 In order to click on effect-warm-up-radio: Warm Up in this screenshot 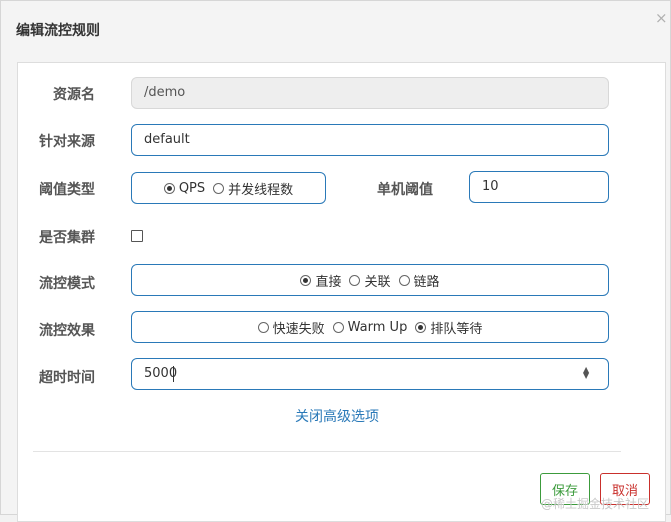, I will do `click(369, 327)`.